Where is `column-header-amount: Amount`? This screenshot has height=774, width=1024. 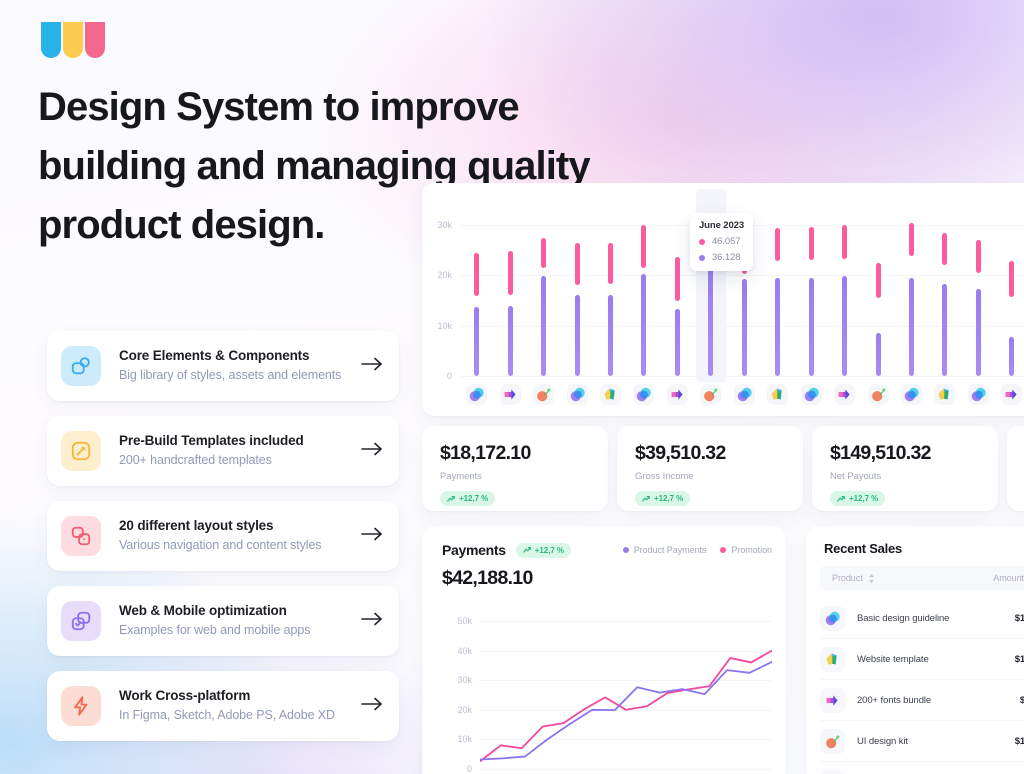 column-header-amount: Amount is located at coordinates (1008, 578).